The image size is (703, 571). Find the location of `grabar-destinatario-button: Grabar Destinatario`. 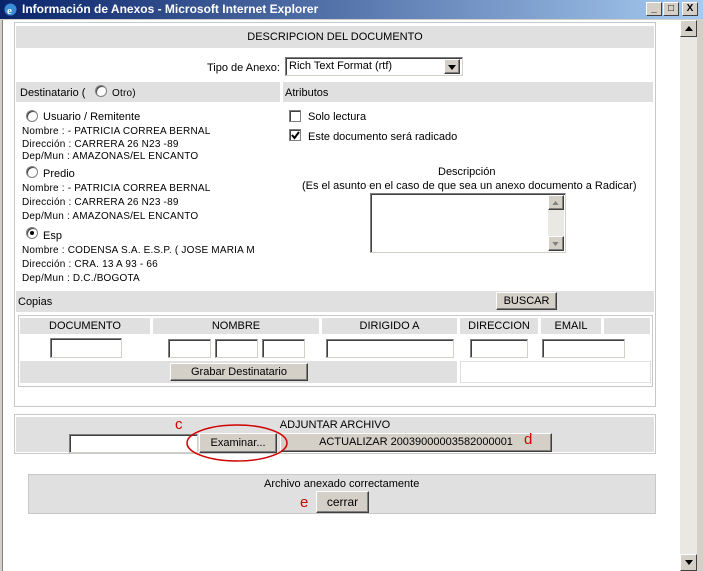

grabar-destinatario-button: Grabar Destinatario is located at coordinates (239, 372).